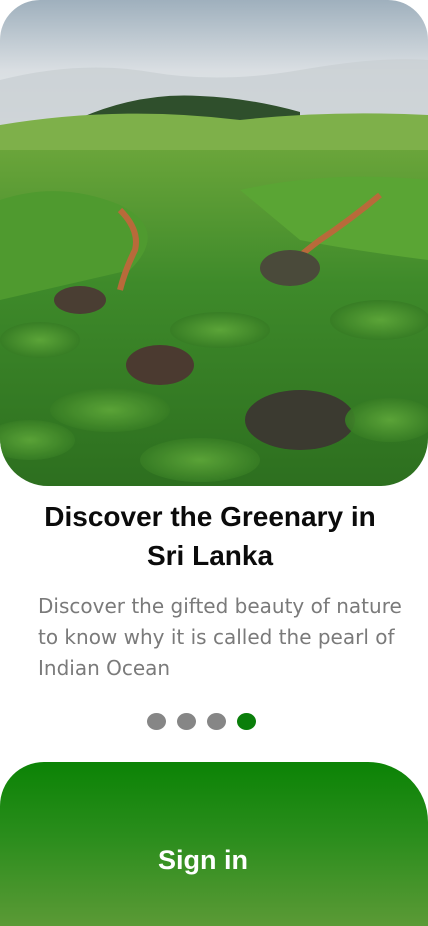 This screenshot has width=428, height=926. I want to click on pagination-dots, so click(201, 721).